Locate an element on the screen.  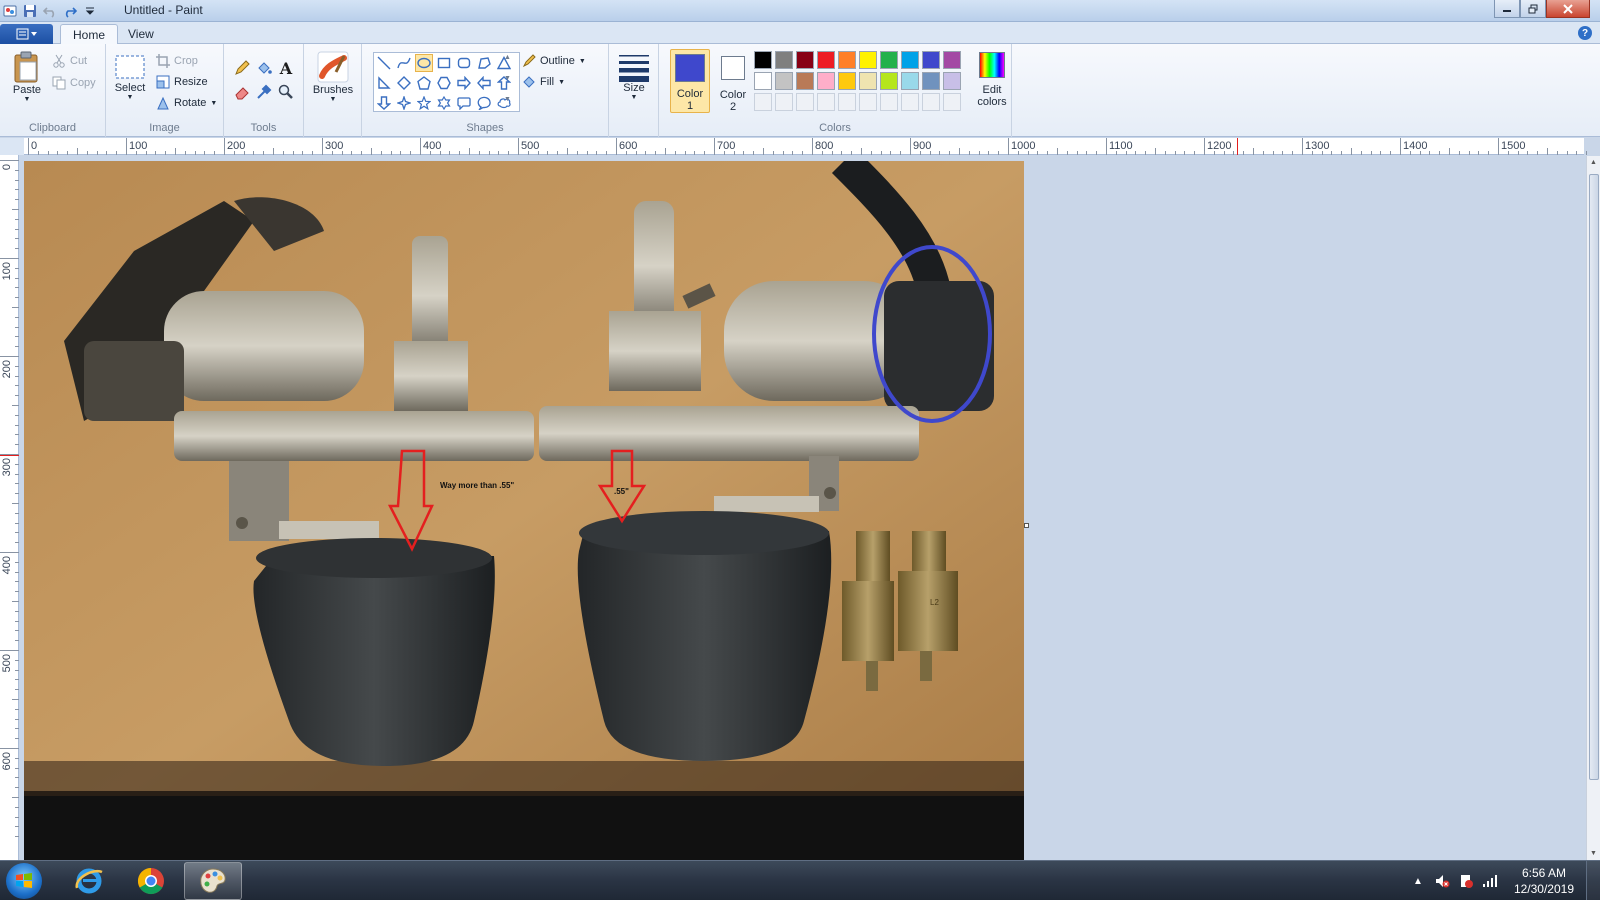
oval-shape-icon is located at coordinates (424, 63).